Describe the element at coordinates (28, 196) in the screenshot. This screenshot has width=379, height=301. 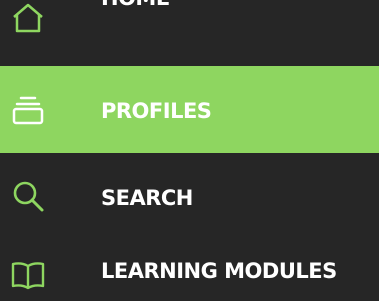
I see `search-icon` at that location.